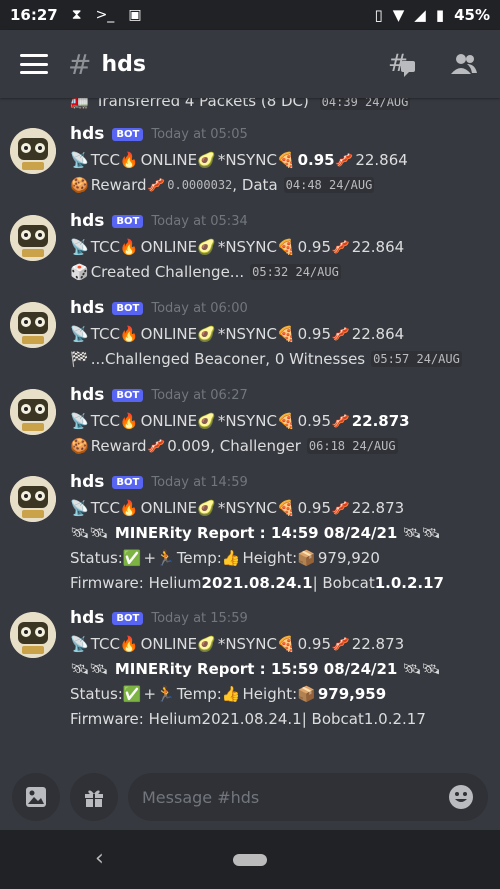  Describe the element at coordinates (128, 221) in the screenshot. I see `bot-badge: BOT` at that location.